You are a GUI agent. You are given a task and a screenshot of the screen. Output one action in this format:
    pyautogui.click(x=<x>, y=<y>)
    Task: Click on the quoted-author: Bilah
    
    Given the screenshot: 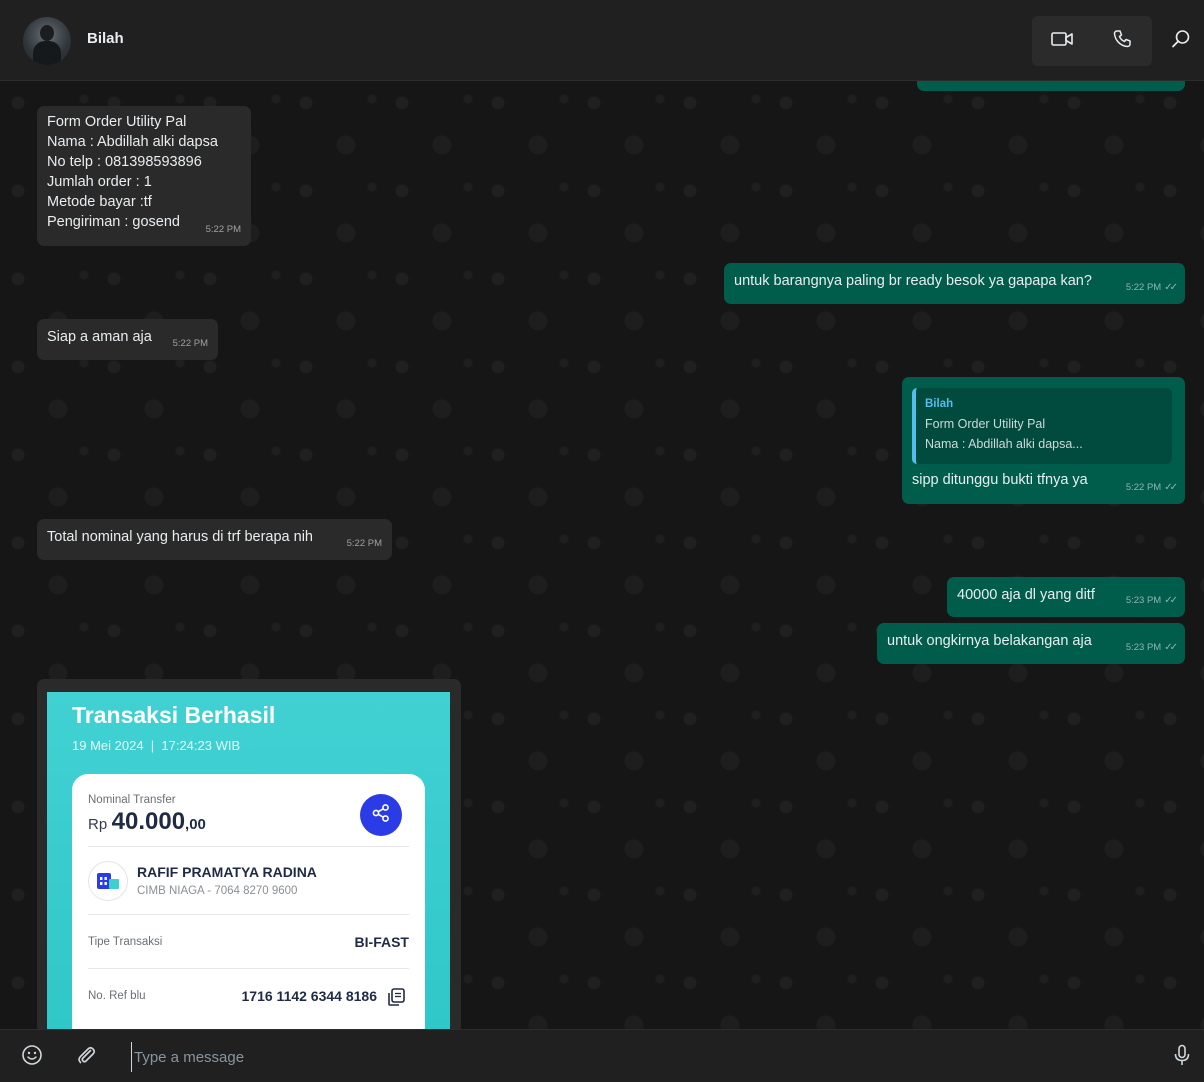 What is the action you would take?
    pyautogui.click(x=939, y=404)
    